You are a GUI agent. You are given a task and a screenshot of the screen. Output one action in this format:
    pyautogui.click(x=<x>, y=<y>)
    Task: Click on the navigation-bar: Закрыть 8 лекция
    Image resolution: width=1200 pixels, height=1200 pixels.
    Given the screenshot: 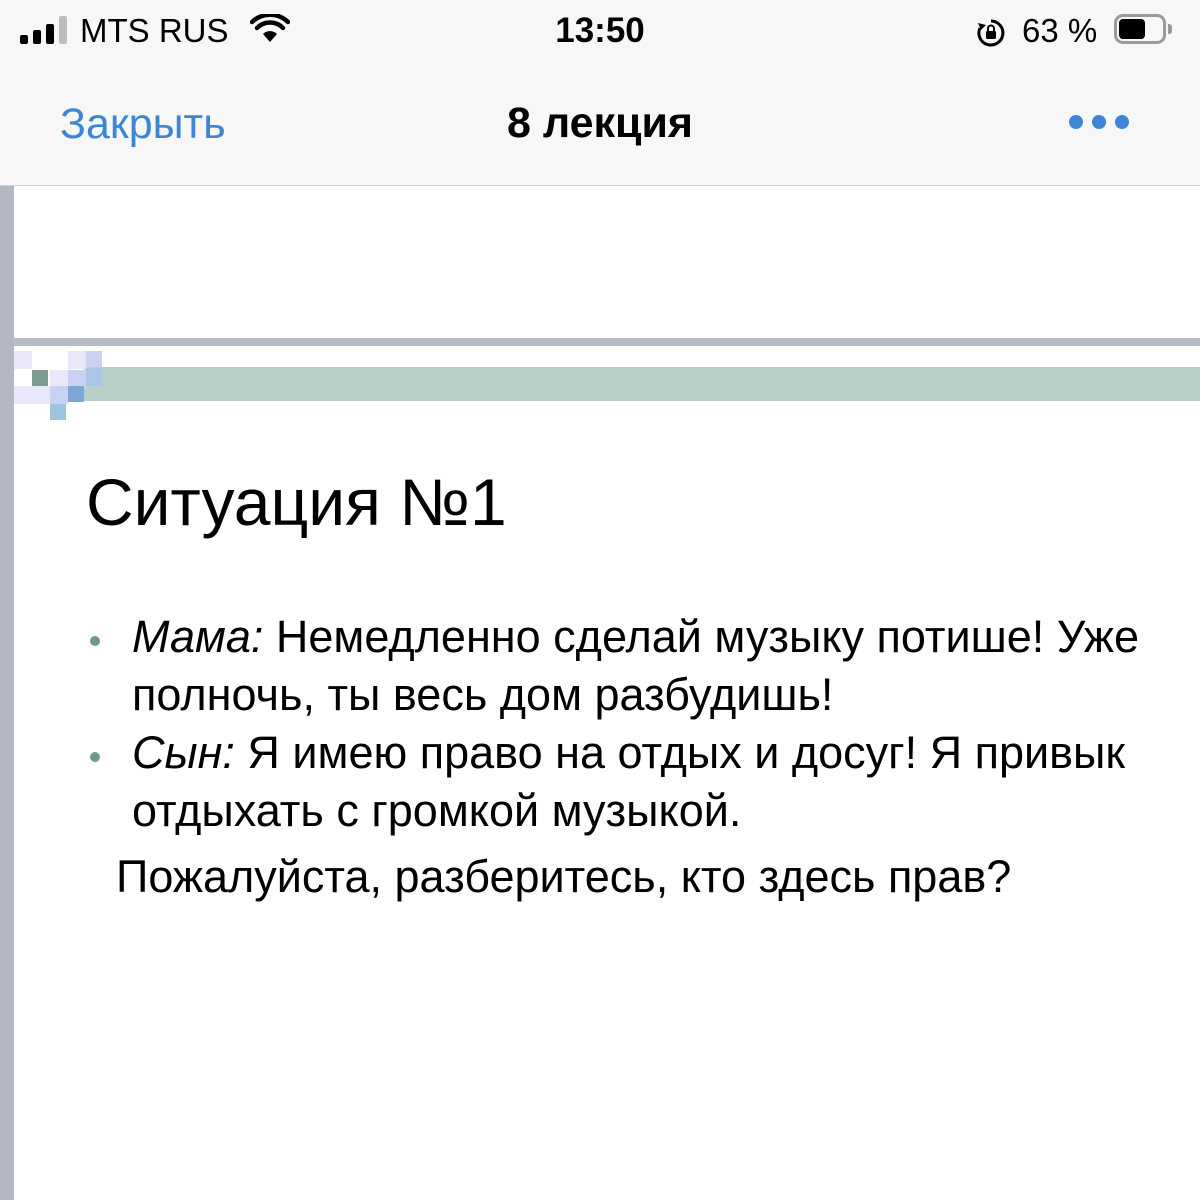 What is the action you would take?
    pyautogui.click(x=600, y=124)
    